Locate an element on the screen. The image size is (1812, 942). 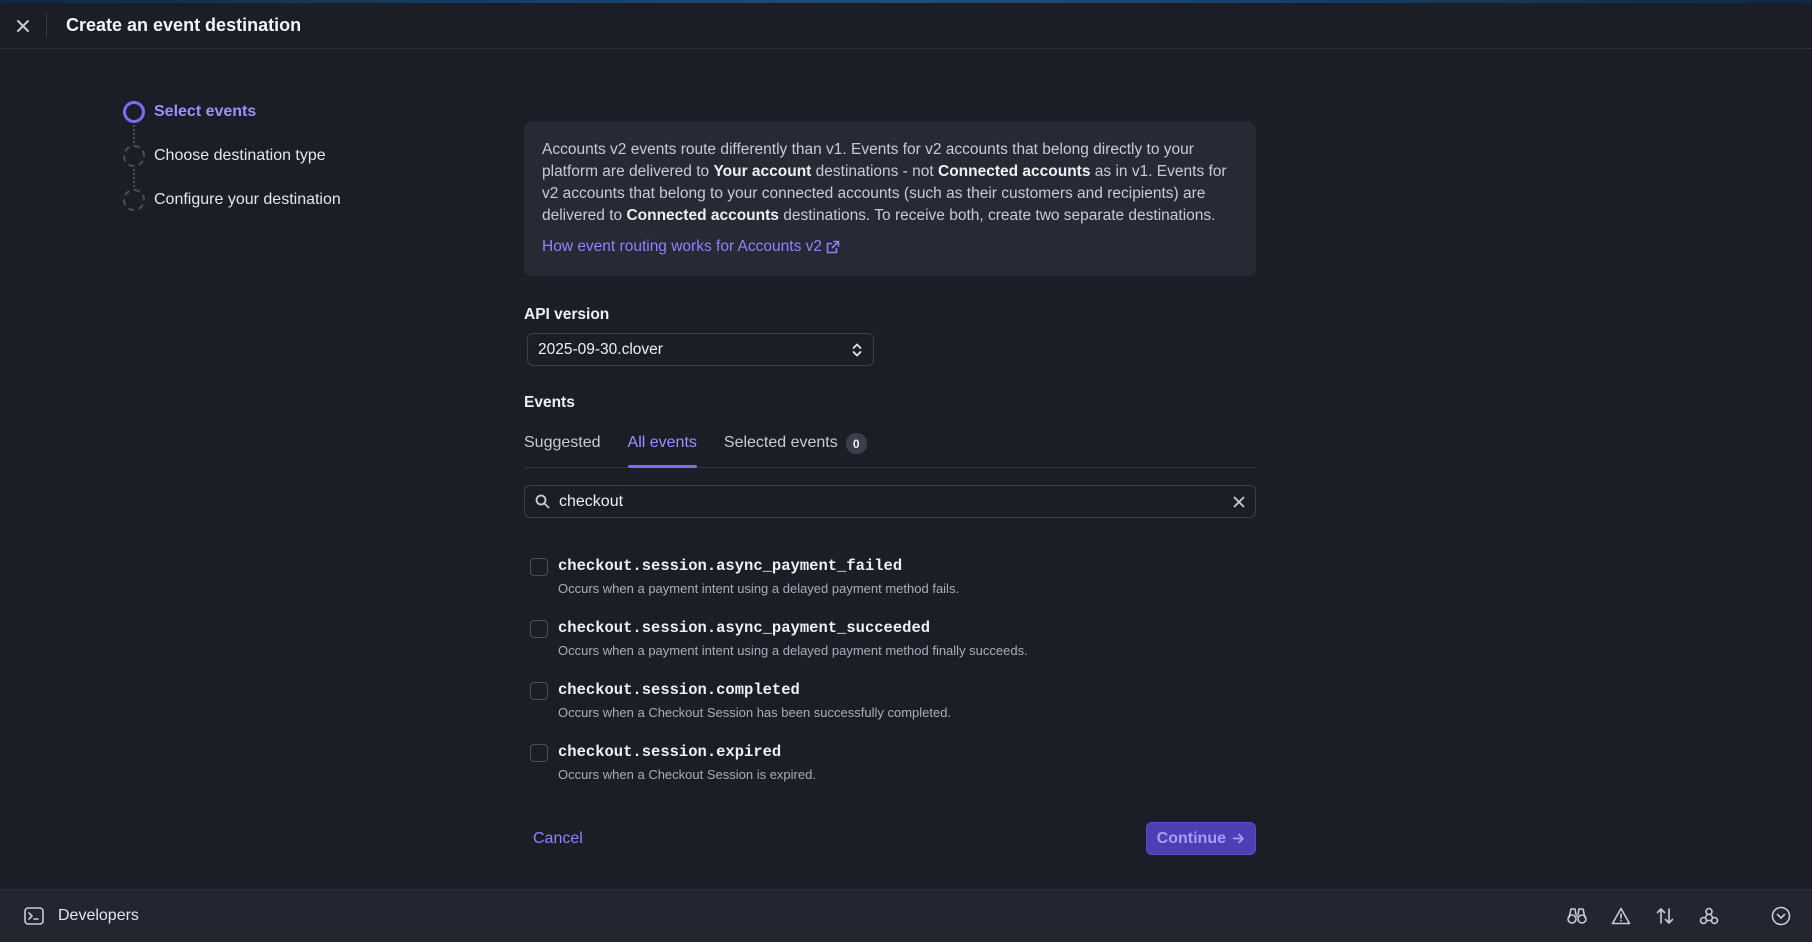
requests-button is located at coordinates (1665, 916).